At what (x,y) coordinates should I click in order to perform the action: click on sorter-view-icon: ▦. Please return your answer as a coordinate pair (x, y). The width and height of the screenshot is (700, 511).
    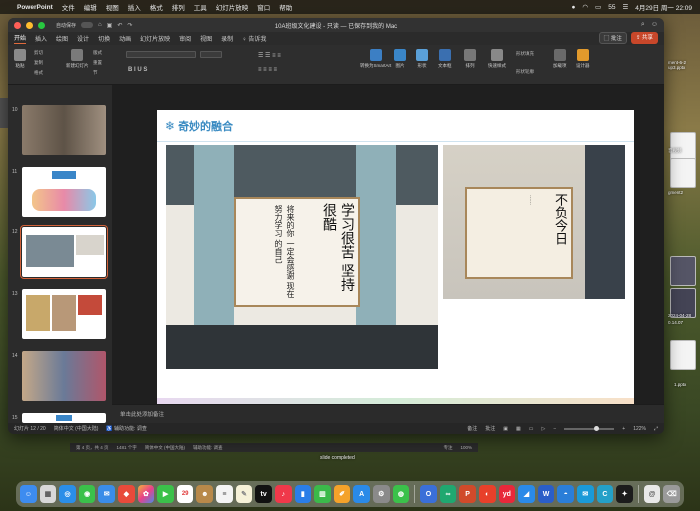
    Looking at the image, I should click on (518, 429).